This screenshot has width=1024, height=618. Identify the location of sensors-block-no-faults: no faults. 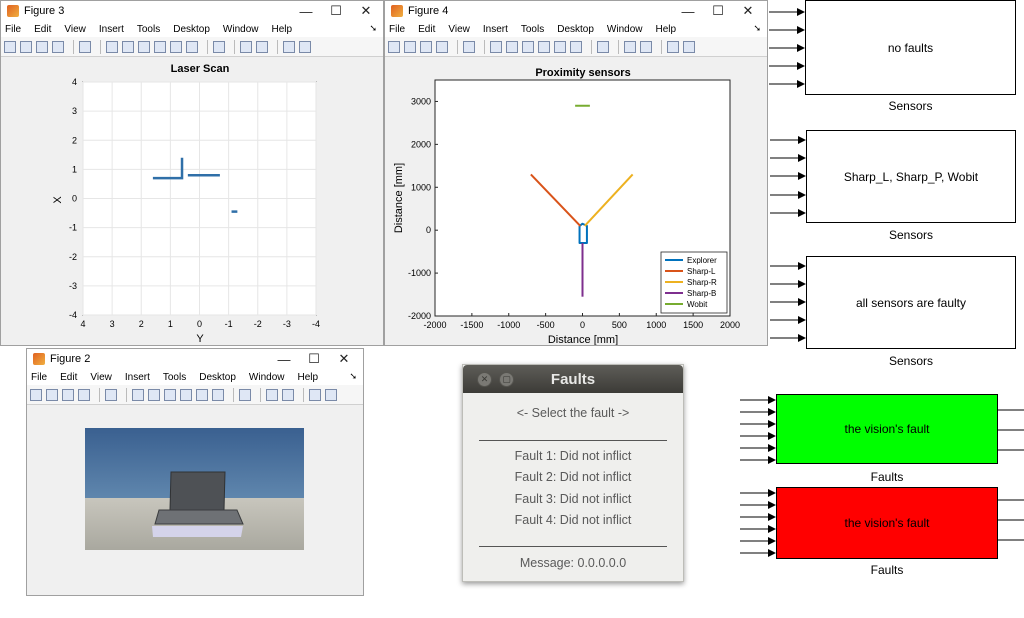
(910, 47).